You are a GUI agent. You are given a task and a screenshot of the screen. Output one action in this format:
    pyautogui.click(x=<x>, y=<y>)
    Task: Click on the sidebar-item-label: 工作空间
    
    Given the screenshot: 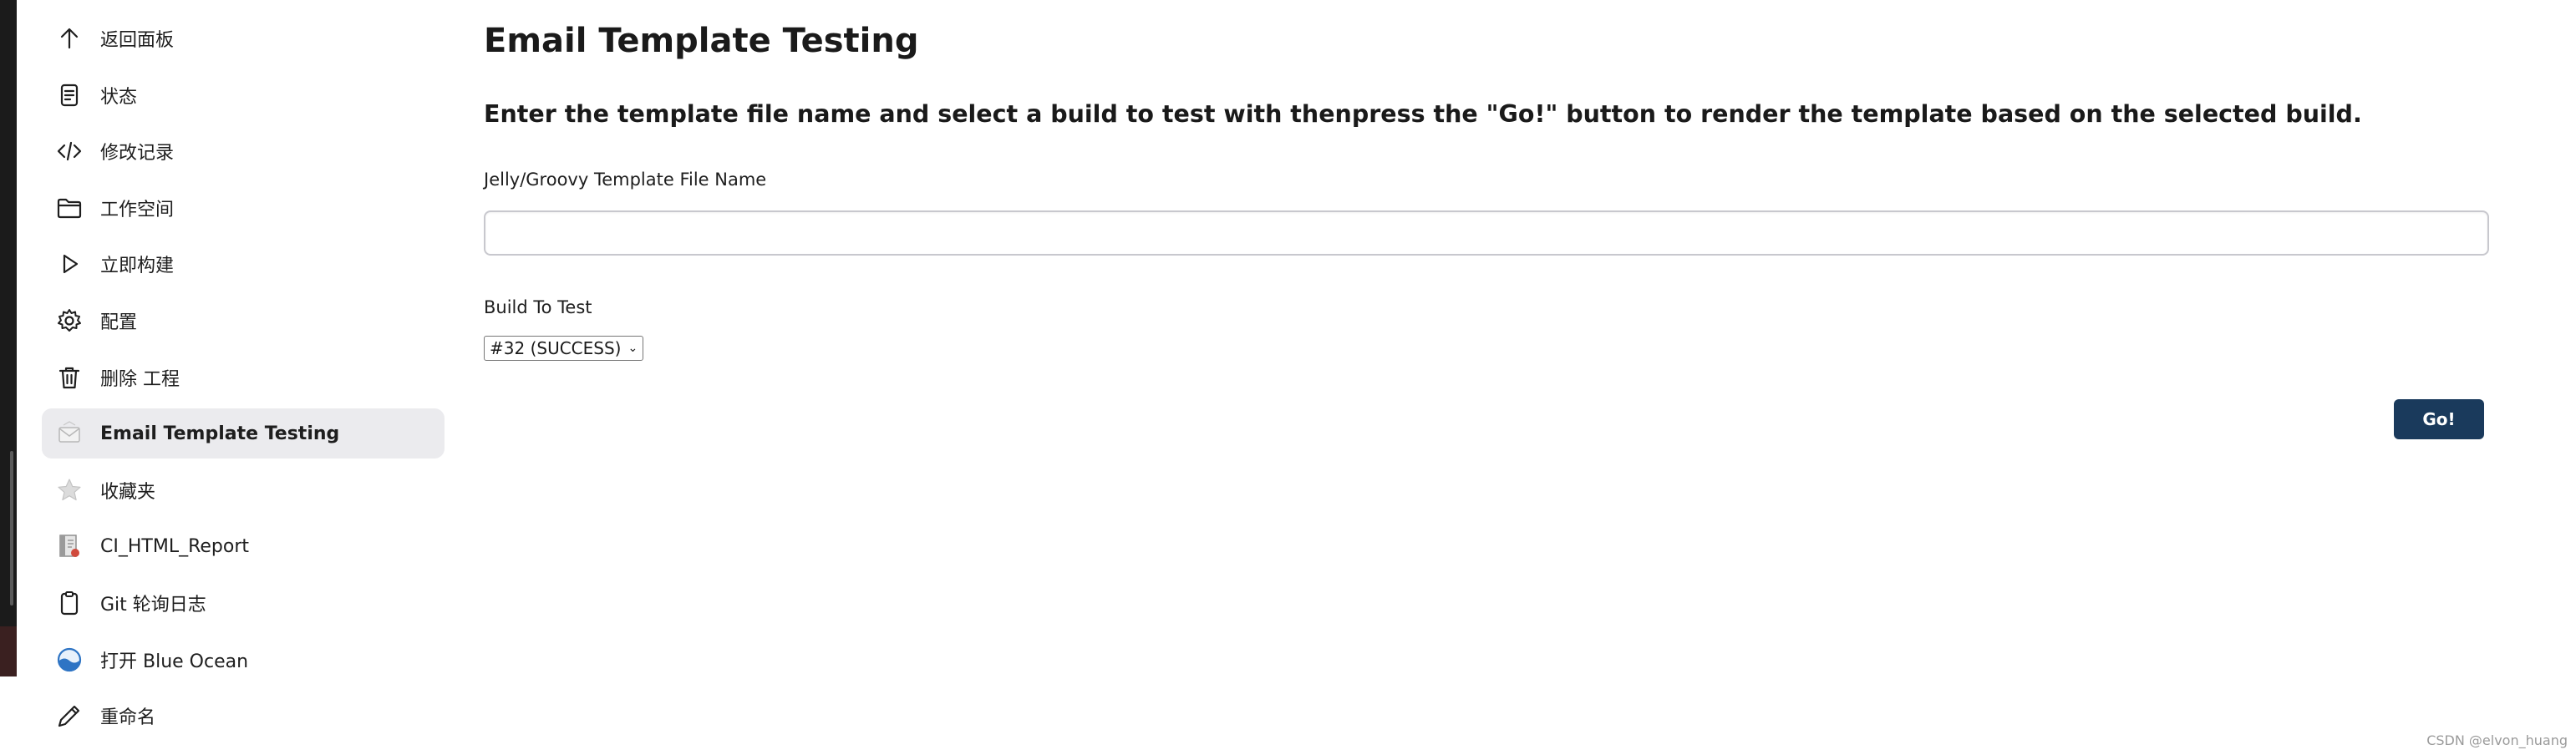 What is the action you would take?
    pyautogui.click(x=137, y=210)
    